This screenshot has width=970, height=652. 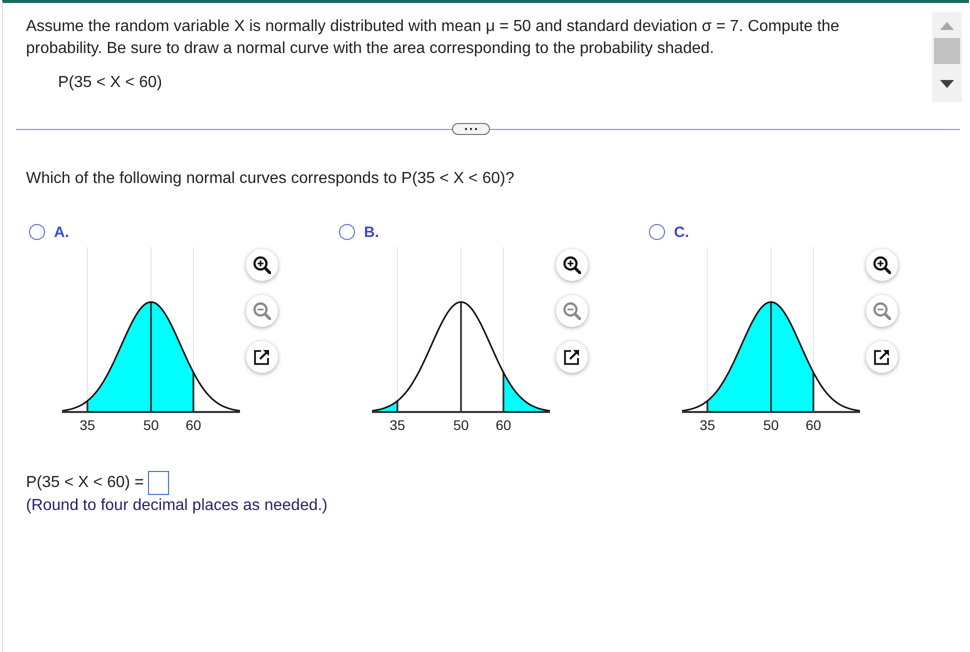 What do you see at coordinates (85, 483) in the screenshot?
I see `answer-label: P(35 < X < 60) =` at bounding box center [85, 483].